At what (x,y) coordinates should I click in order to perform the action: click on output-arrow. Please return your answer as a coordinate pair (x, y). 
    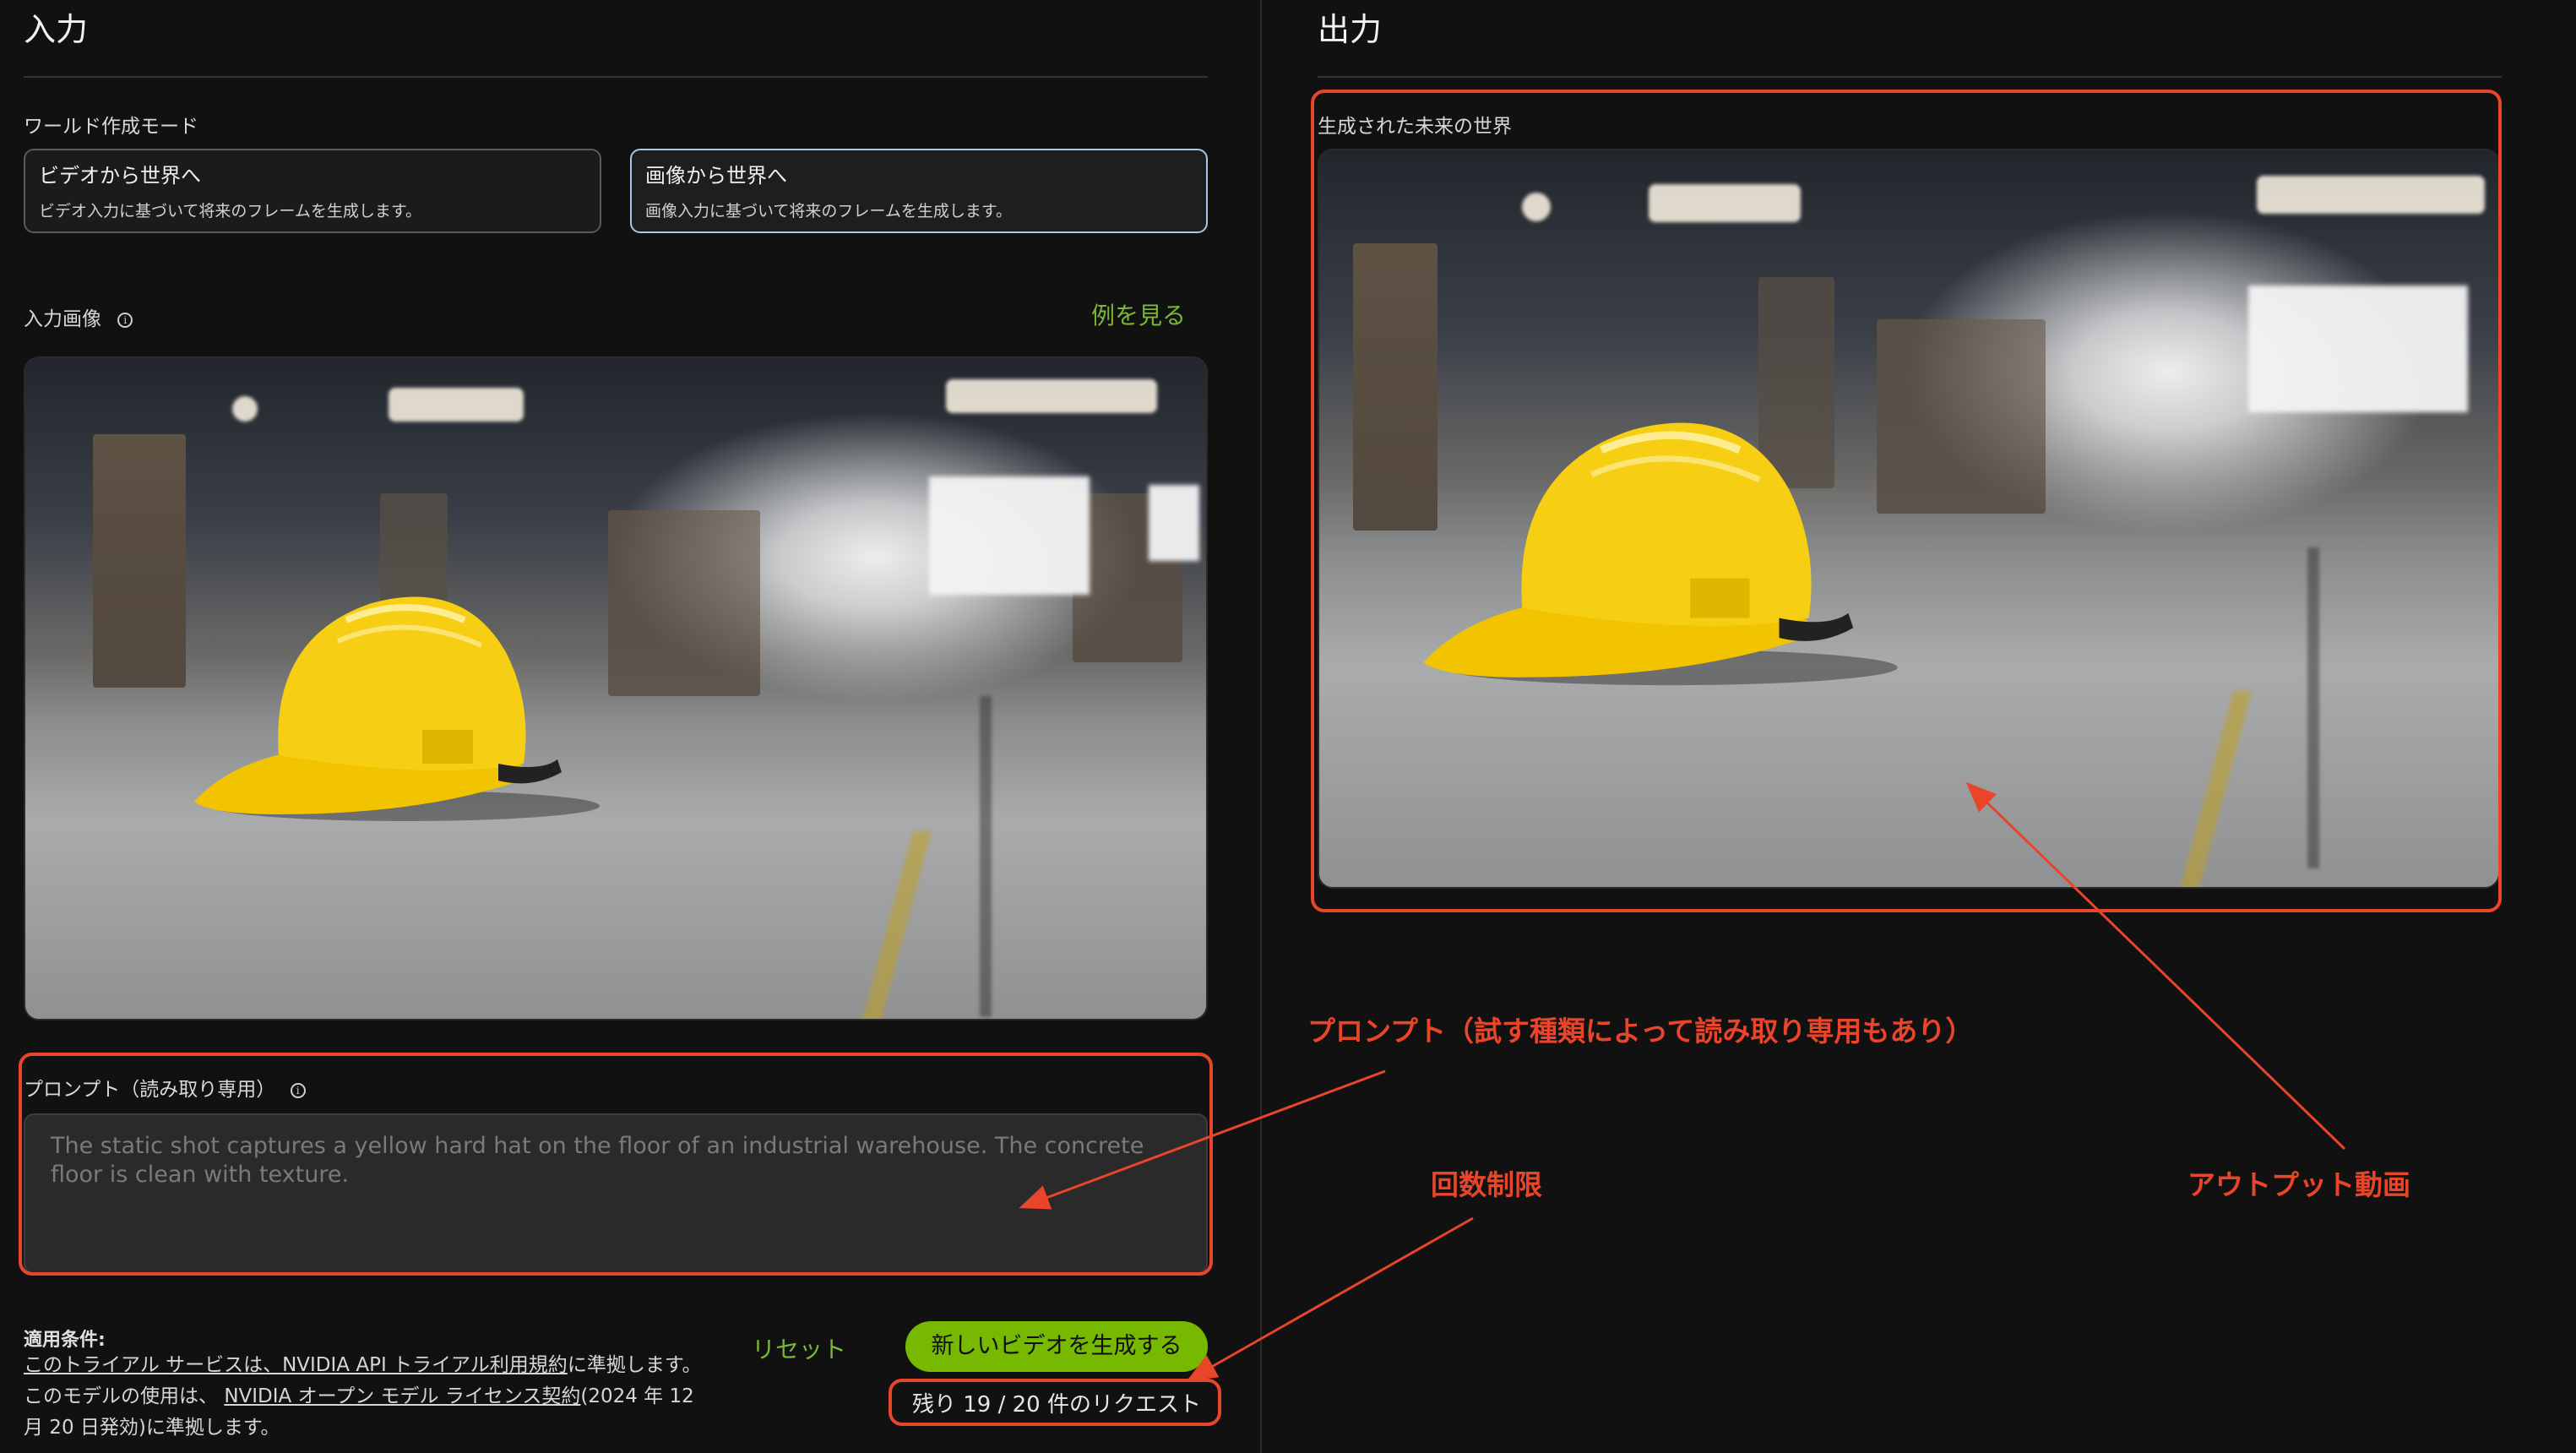
    Looking at the image, I should click on (2155, 966).